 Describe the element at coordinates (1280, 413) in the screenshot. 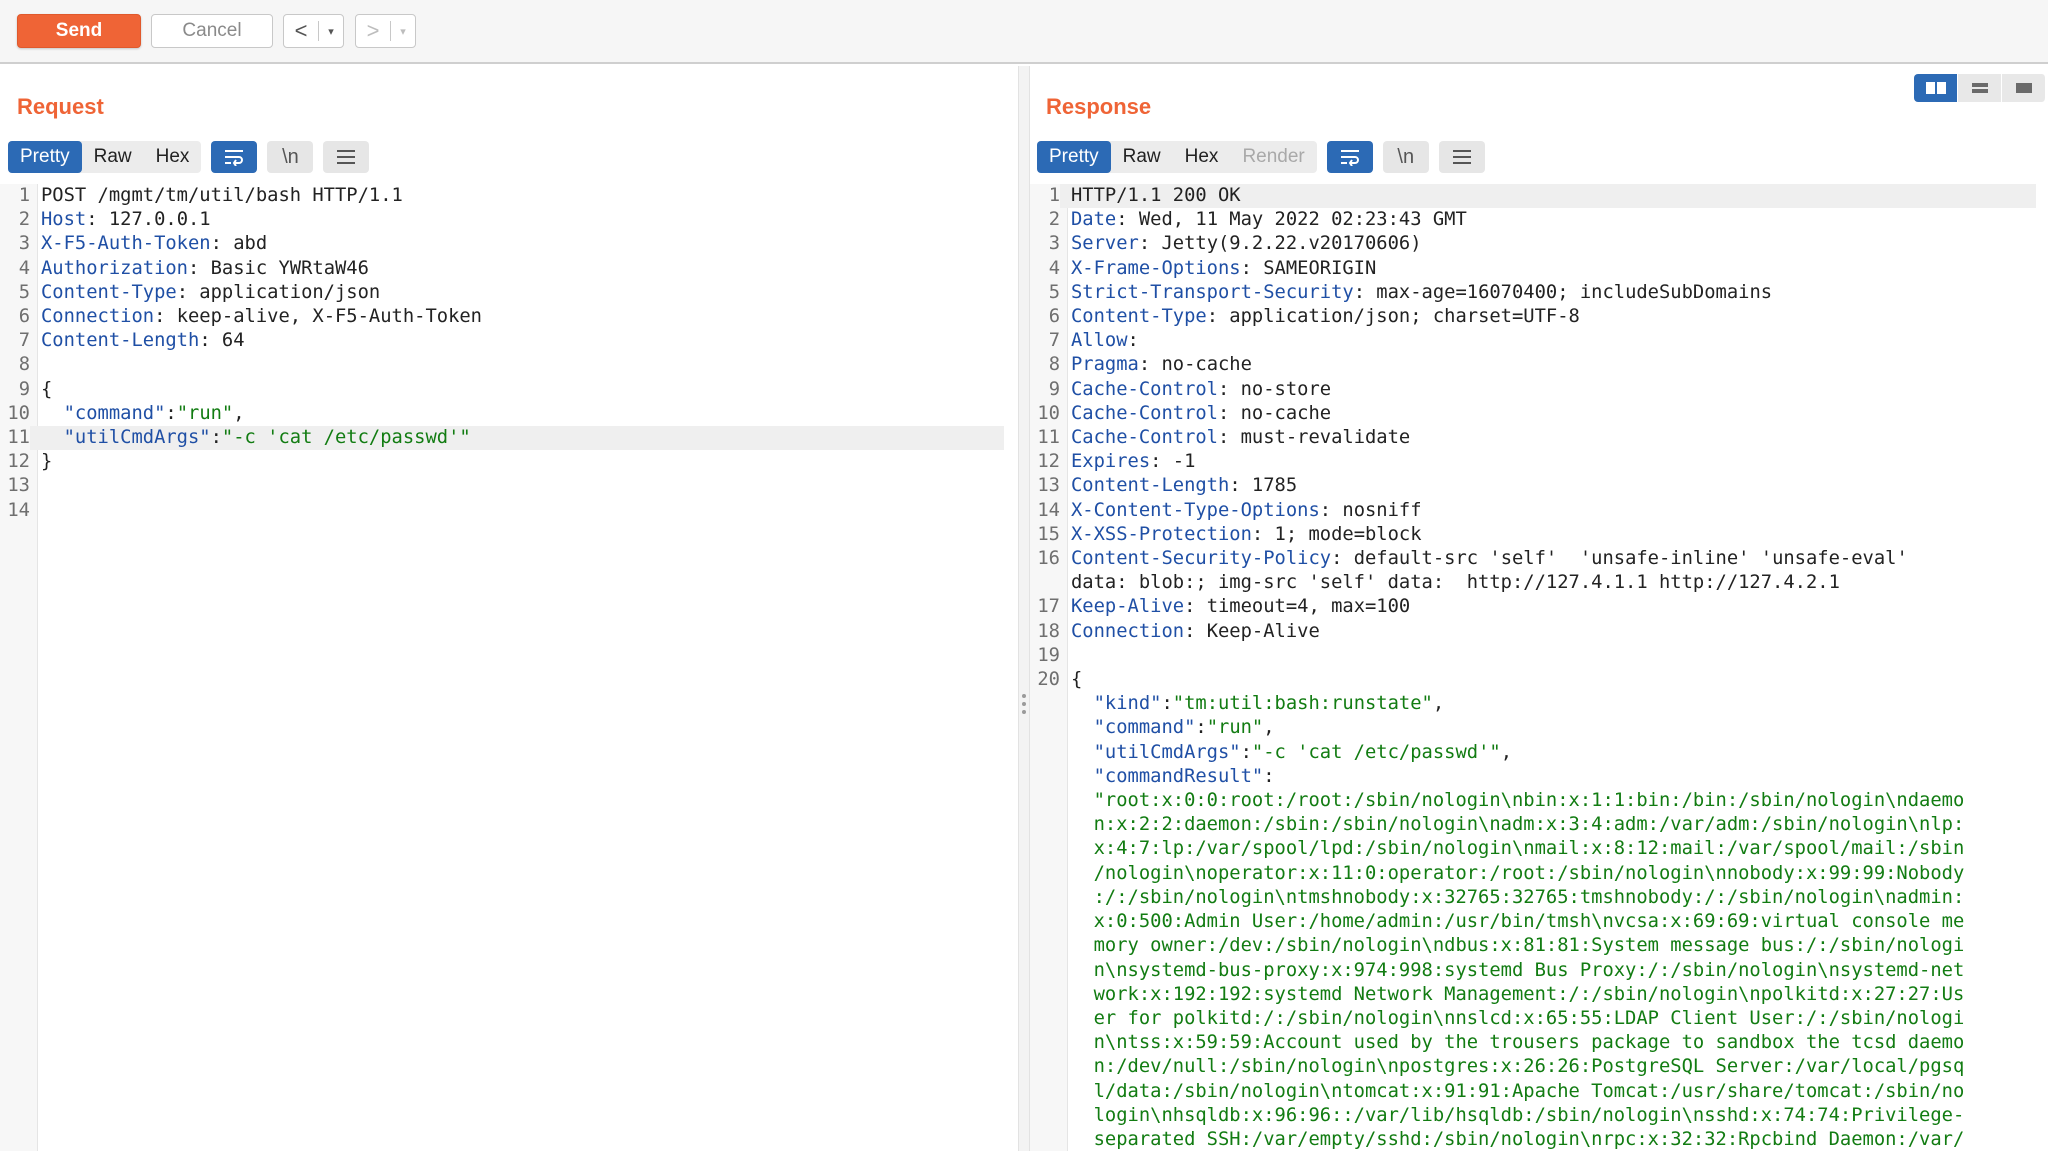

I see `header-value: no-cache` at that location.